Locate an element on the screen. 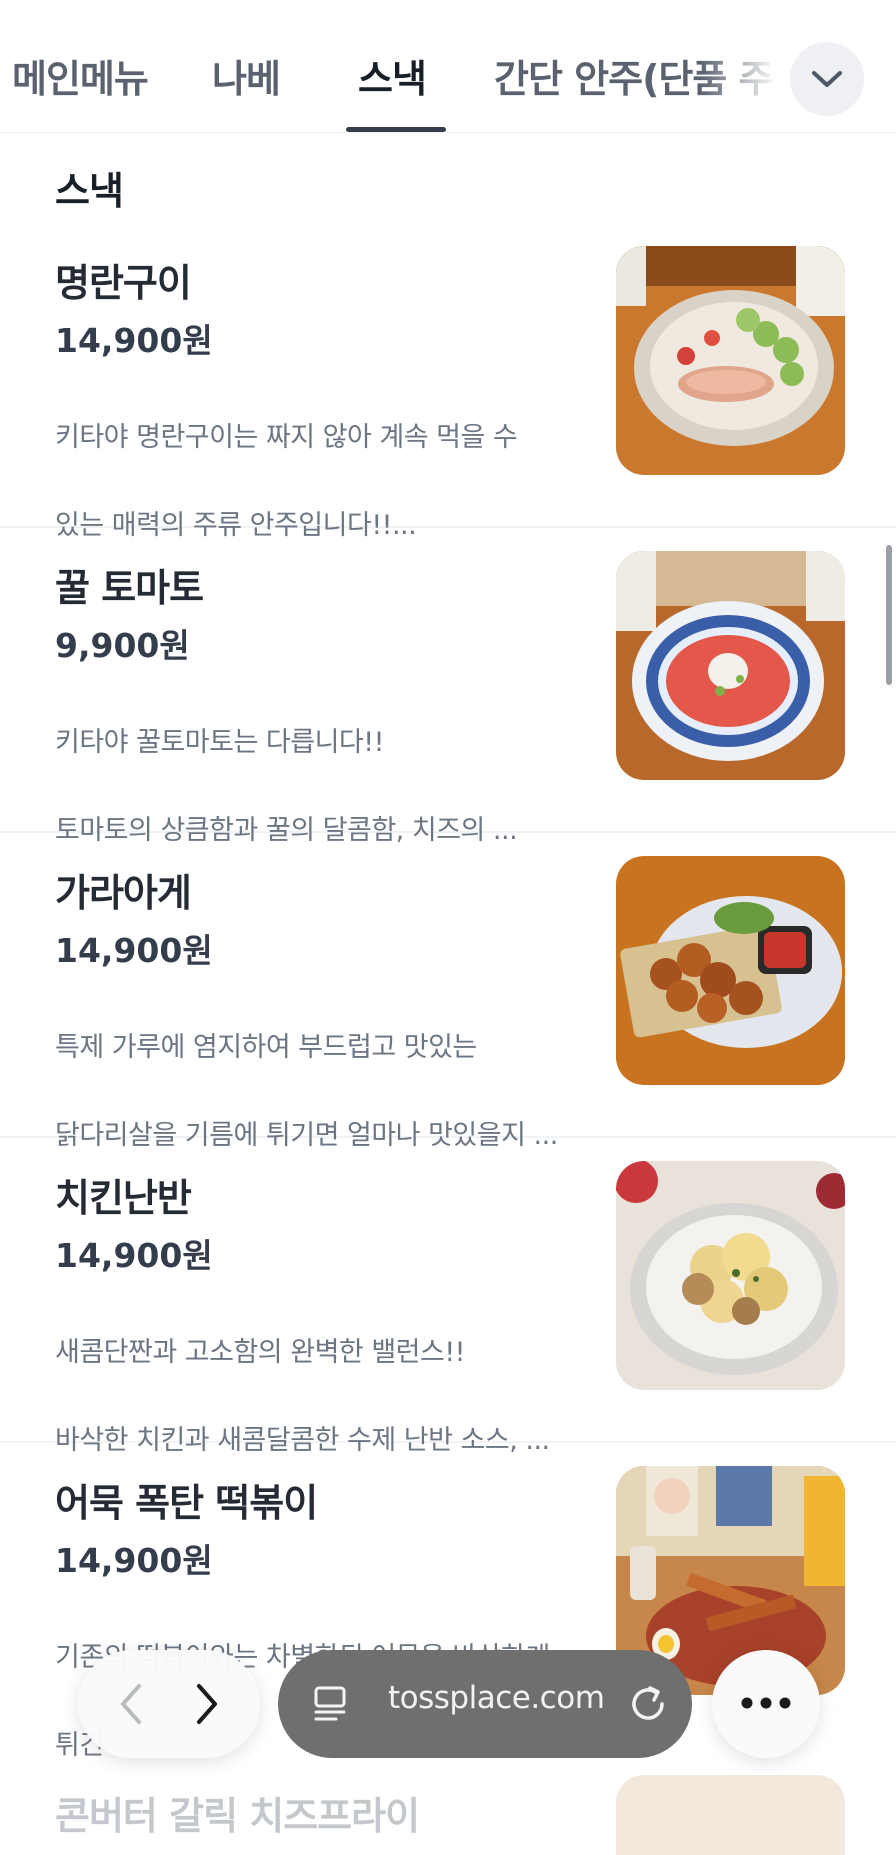 Image resolution: width=896 pixels, height=1855 pixels. chevron-right-icon is located at coordinates (207, 1704).